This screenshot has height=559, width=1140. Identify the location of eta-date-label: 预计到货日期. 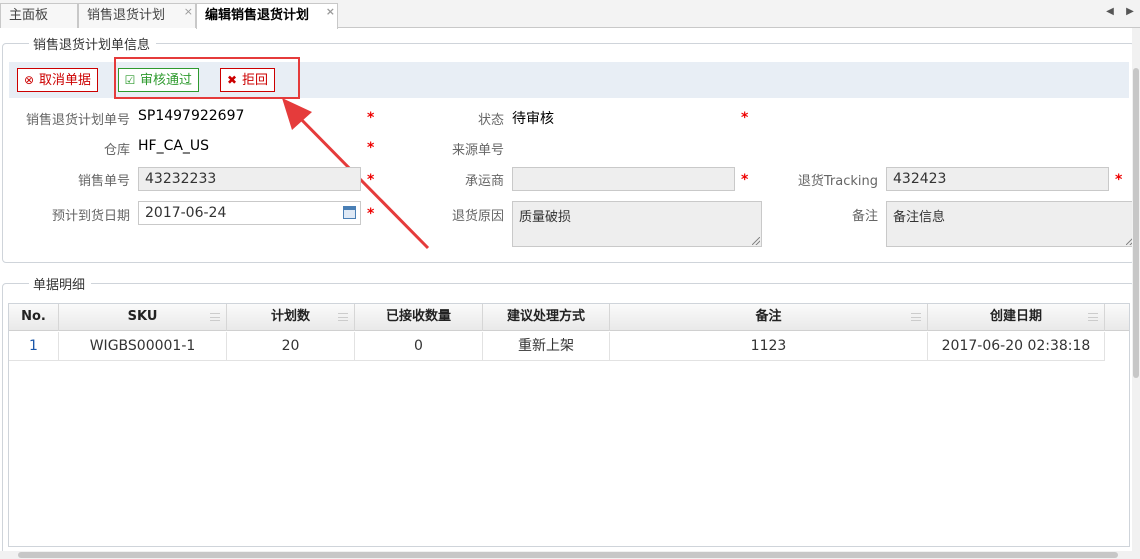
(90, 216).